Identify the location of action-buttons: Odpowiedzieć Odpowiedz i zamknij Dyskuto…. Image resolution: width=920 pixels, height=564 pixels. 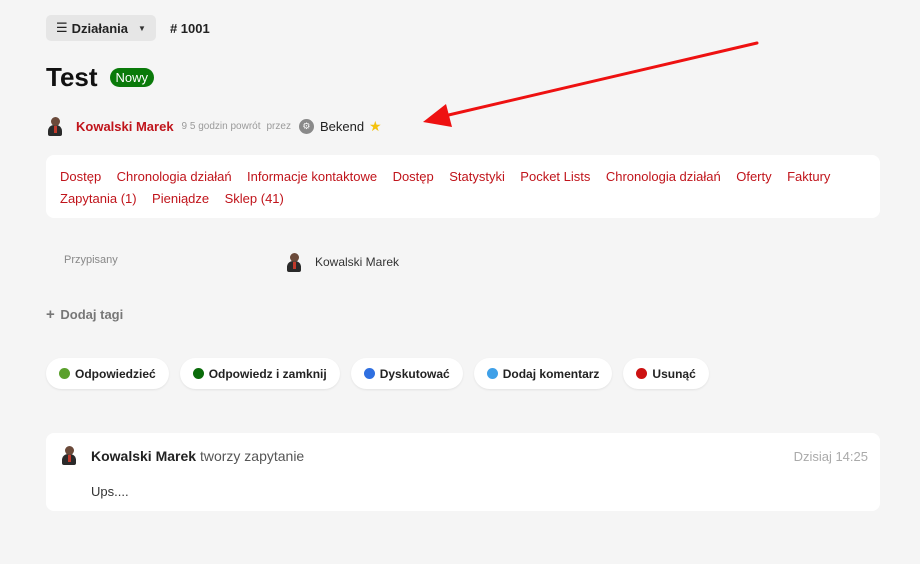
(383, 373).